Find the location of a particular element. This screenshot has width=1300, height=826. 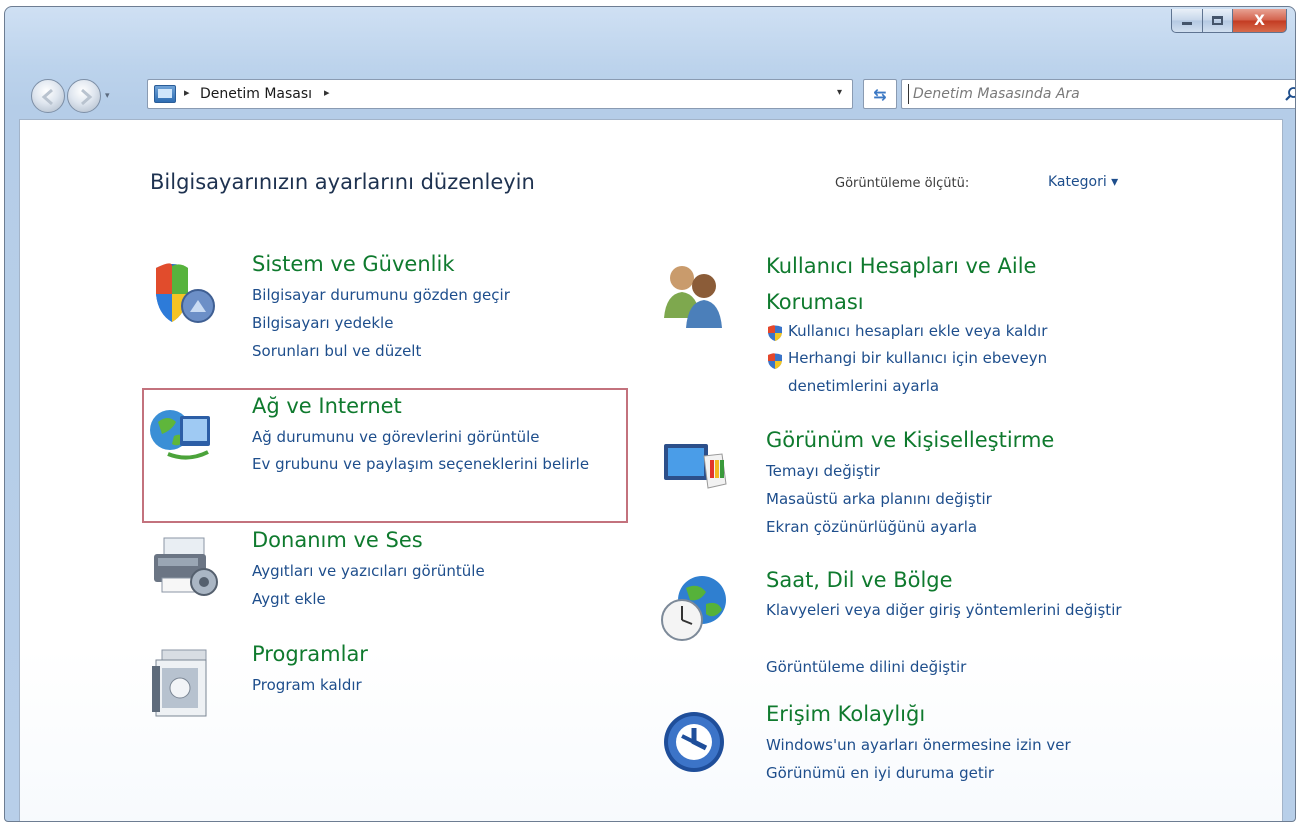

navigation-bar: ▾ ▸ Denetim Masası ▸ ▾ ⇆ is located at coordinates (659, 94).